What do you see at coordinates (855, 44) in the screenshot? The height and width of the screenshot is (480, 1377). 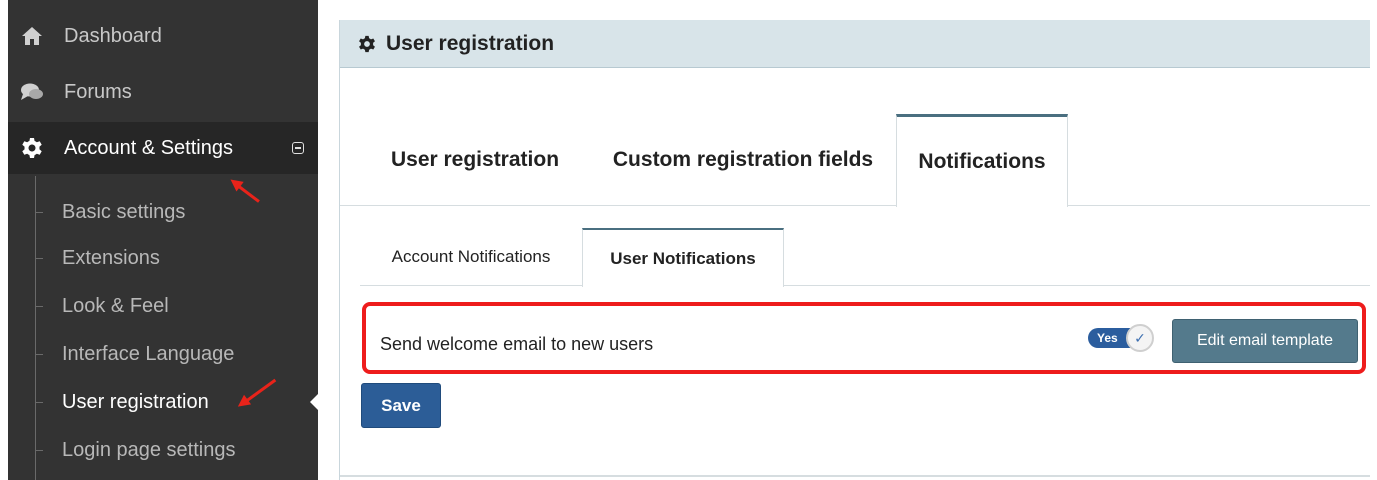 I see `panel-header: User registration` at bounding box center [855, 44].